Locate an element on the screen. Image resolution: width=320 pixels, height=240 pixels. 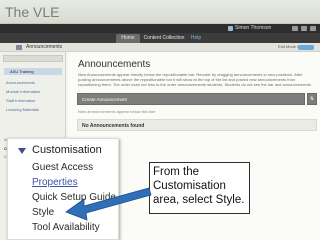
tab-home: Home is located at coordinates (128, 38).